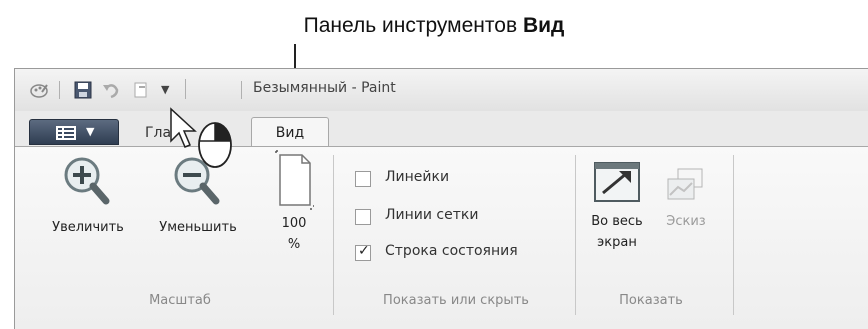  I want to click on caption-bold: Вид, so click(543, 25).